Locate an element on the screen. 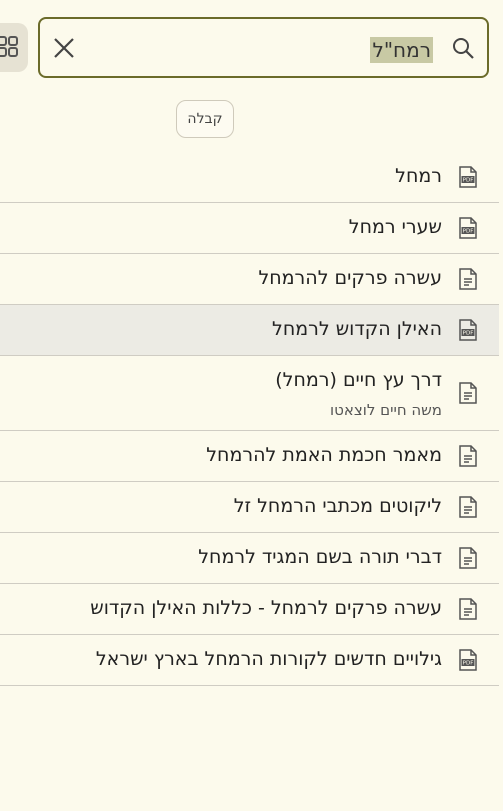 The width and height of the screenshot is (503, 811). list-item: ליקוטים מכתבי הרמחל זל is located at coordinates (249, 507).